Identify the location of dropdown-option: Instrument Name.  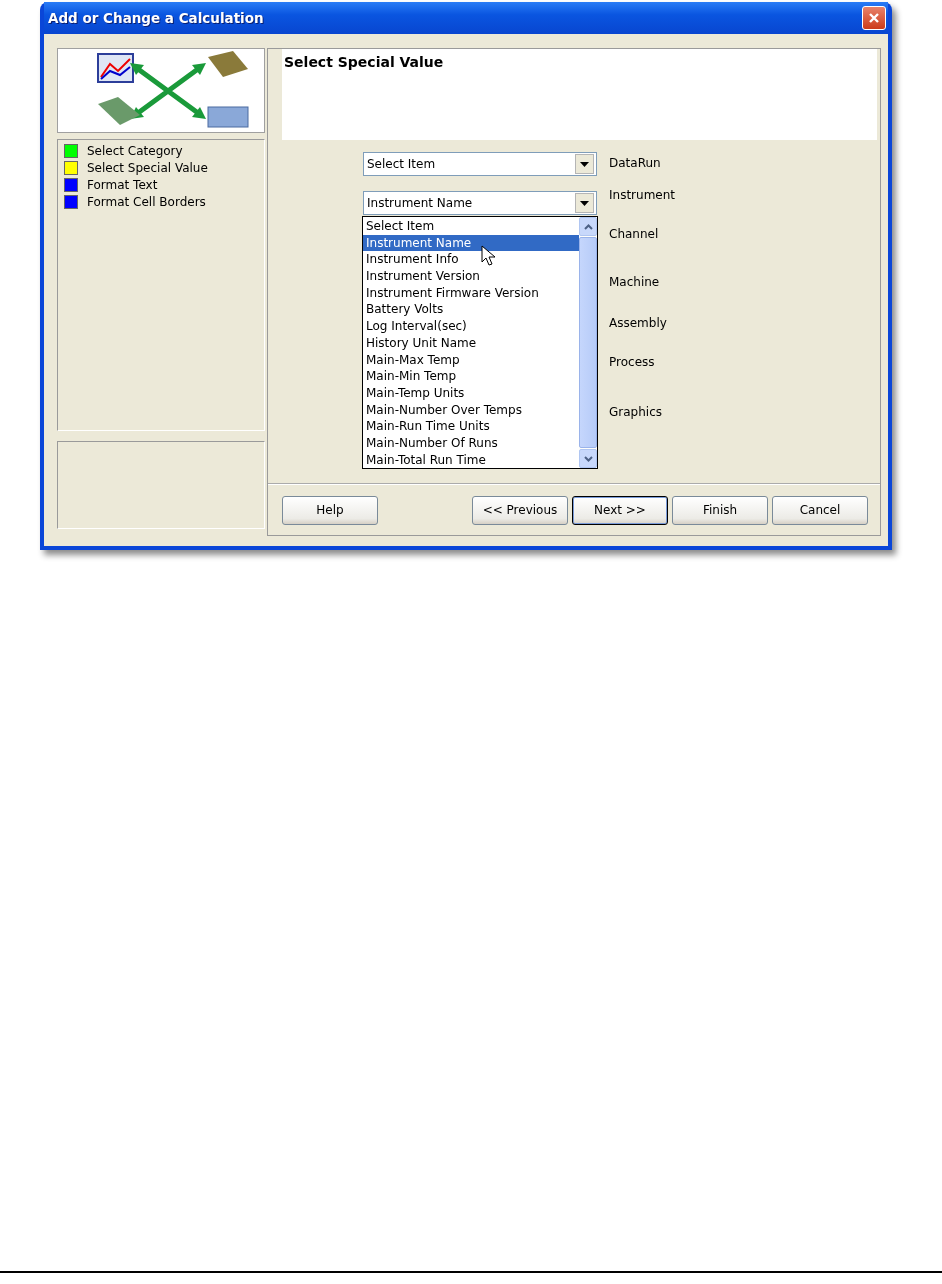
(471, 243).